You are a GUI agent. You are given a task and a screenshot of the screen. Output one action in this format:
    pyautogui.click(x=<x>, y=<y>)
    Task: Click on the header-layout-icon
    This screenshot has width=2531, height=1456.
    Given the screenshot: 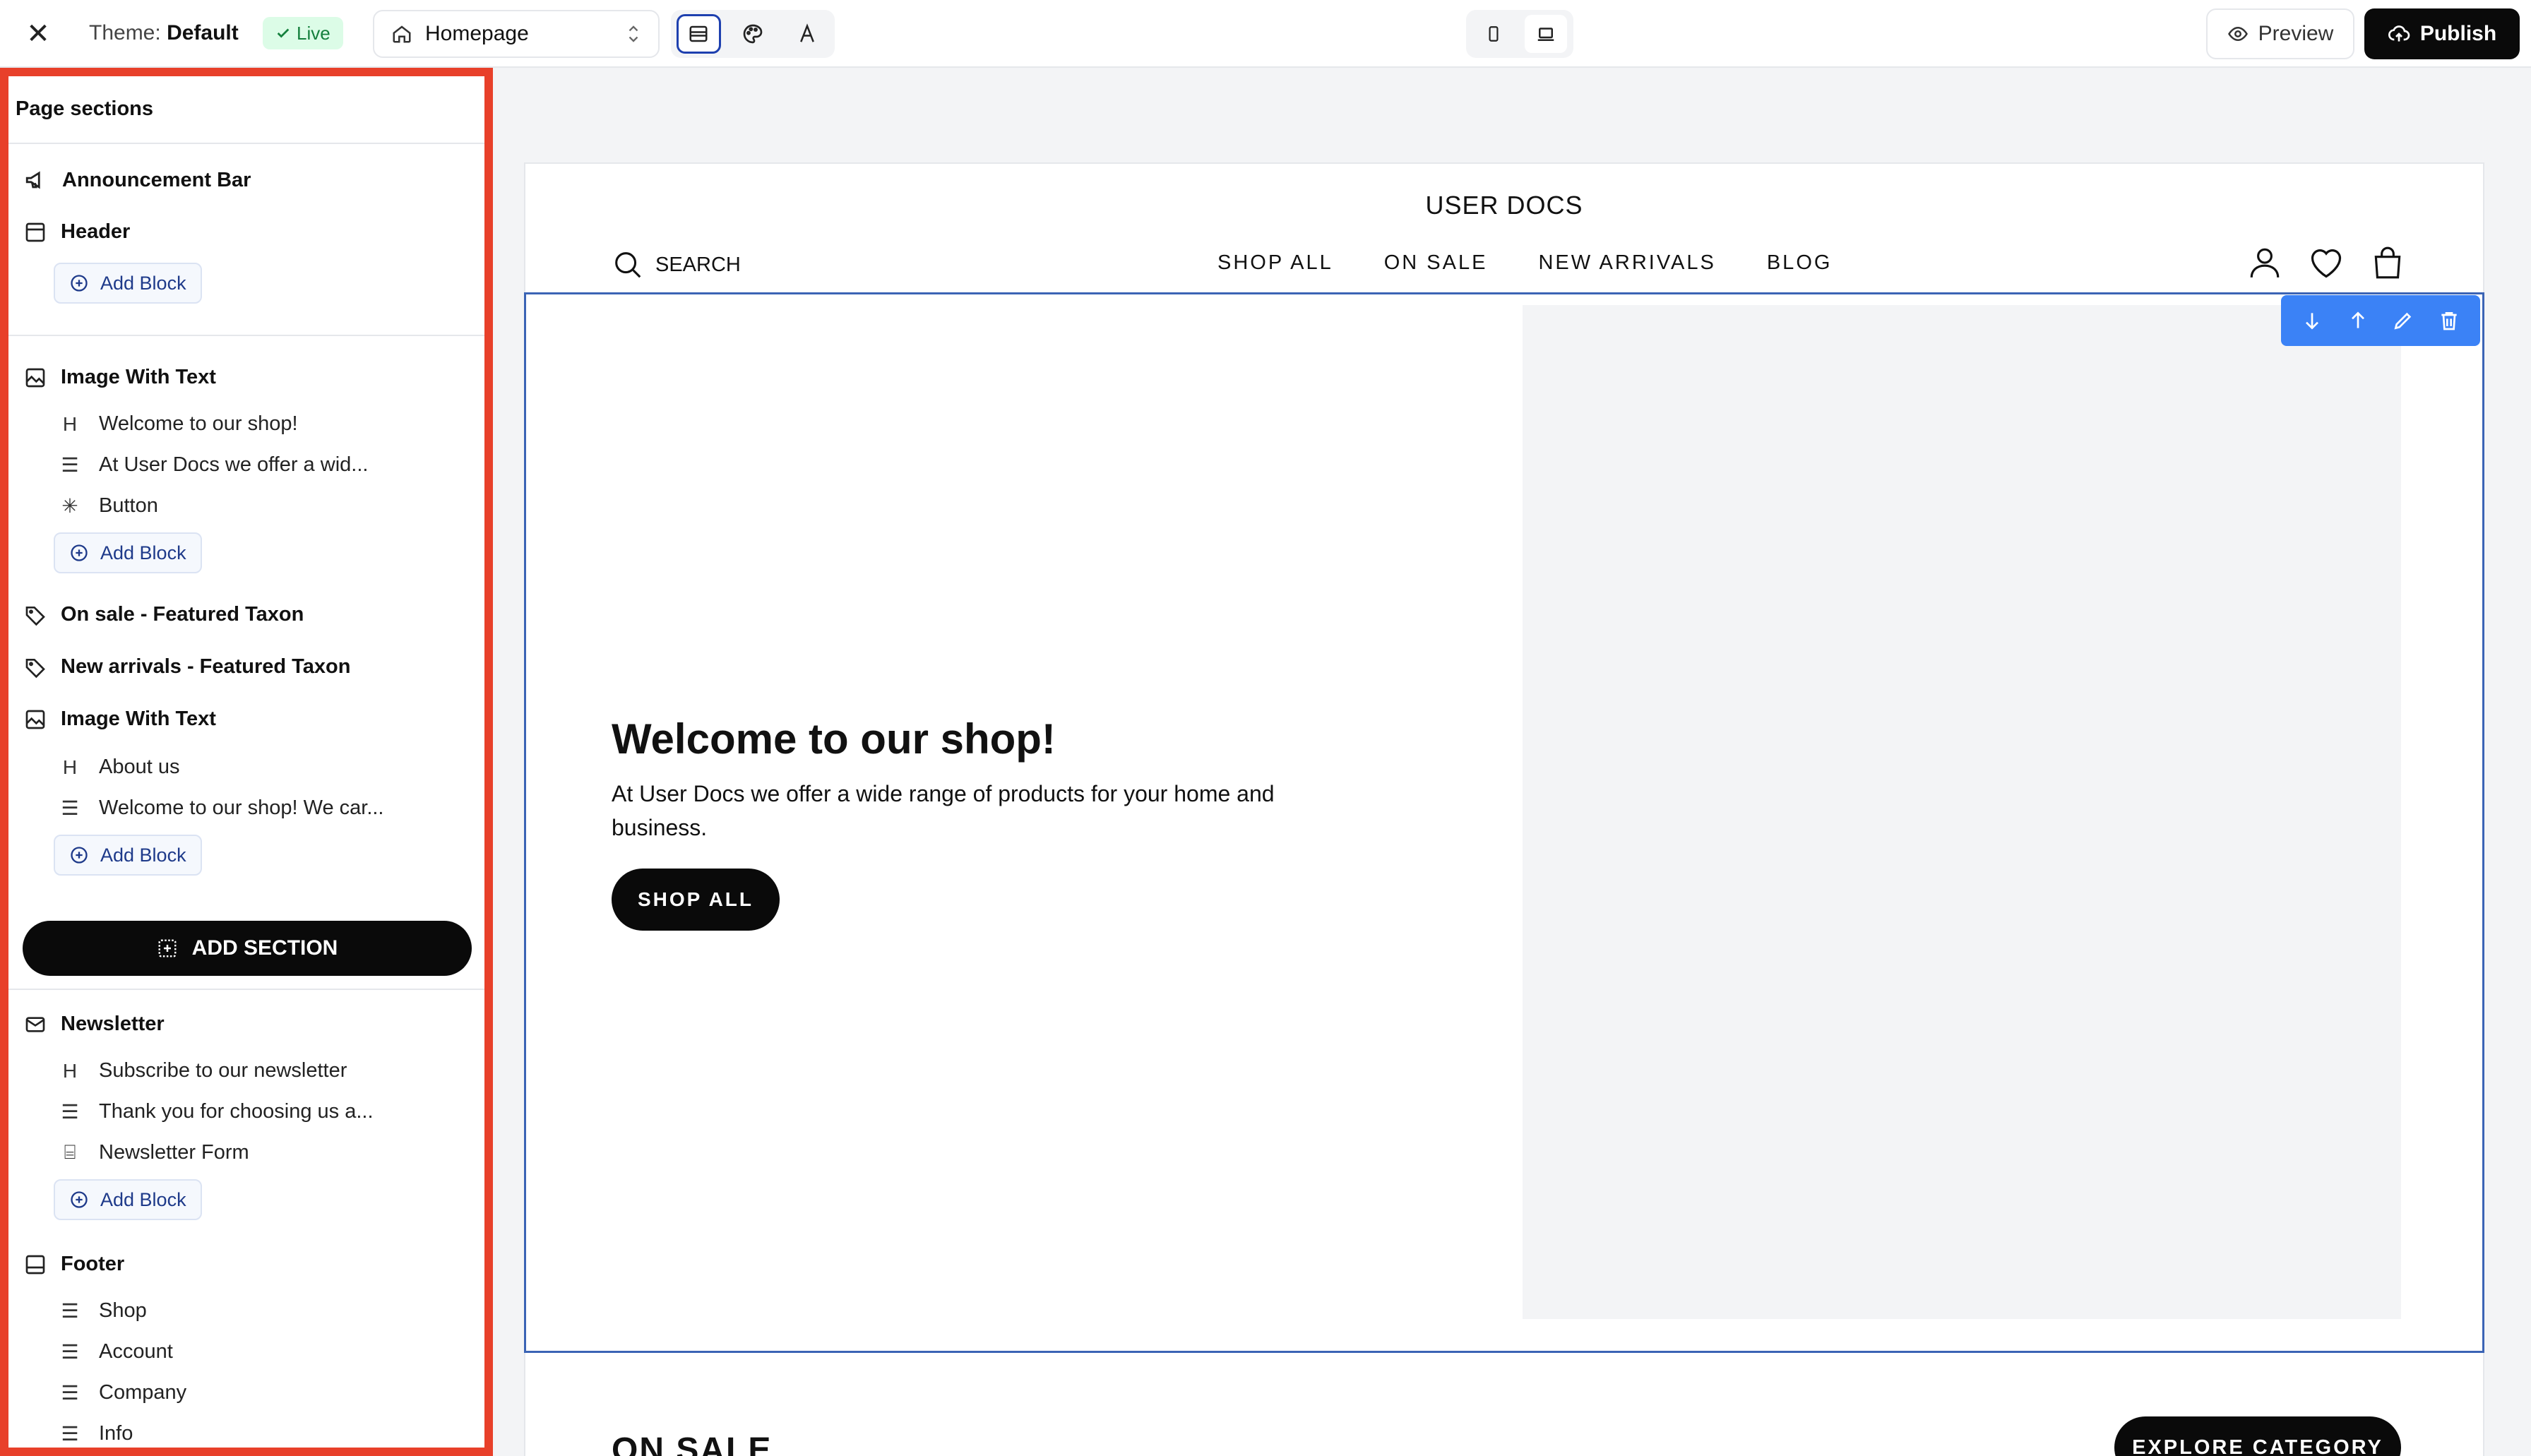 What is the action you would take?
    pyautogui.click(x=35, y=232)
    